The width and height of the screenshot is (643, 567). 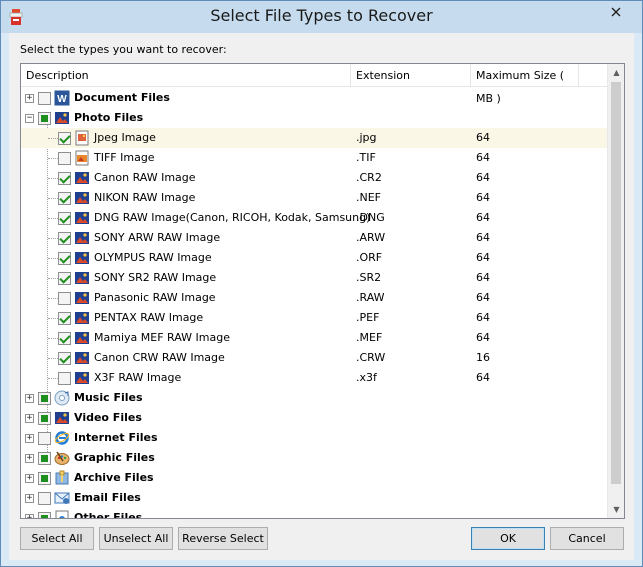 I want to click on item-label: Canon RAW Image, so click(x=145, y=177).